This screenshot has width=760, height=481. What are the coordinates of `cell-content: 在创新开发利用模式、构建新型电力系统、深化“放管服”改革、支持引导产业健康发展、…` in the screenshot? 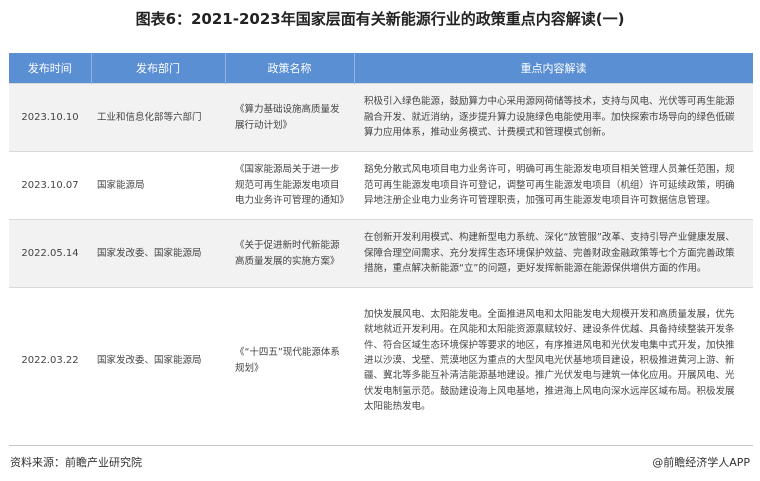 It's located at (553, 253).